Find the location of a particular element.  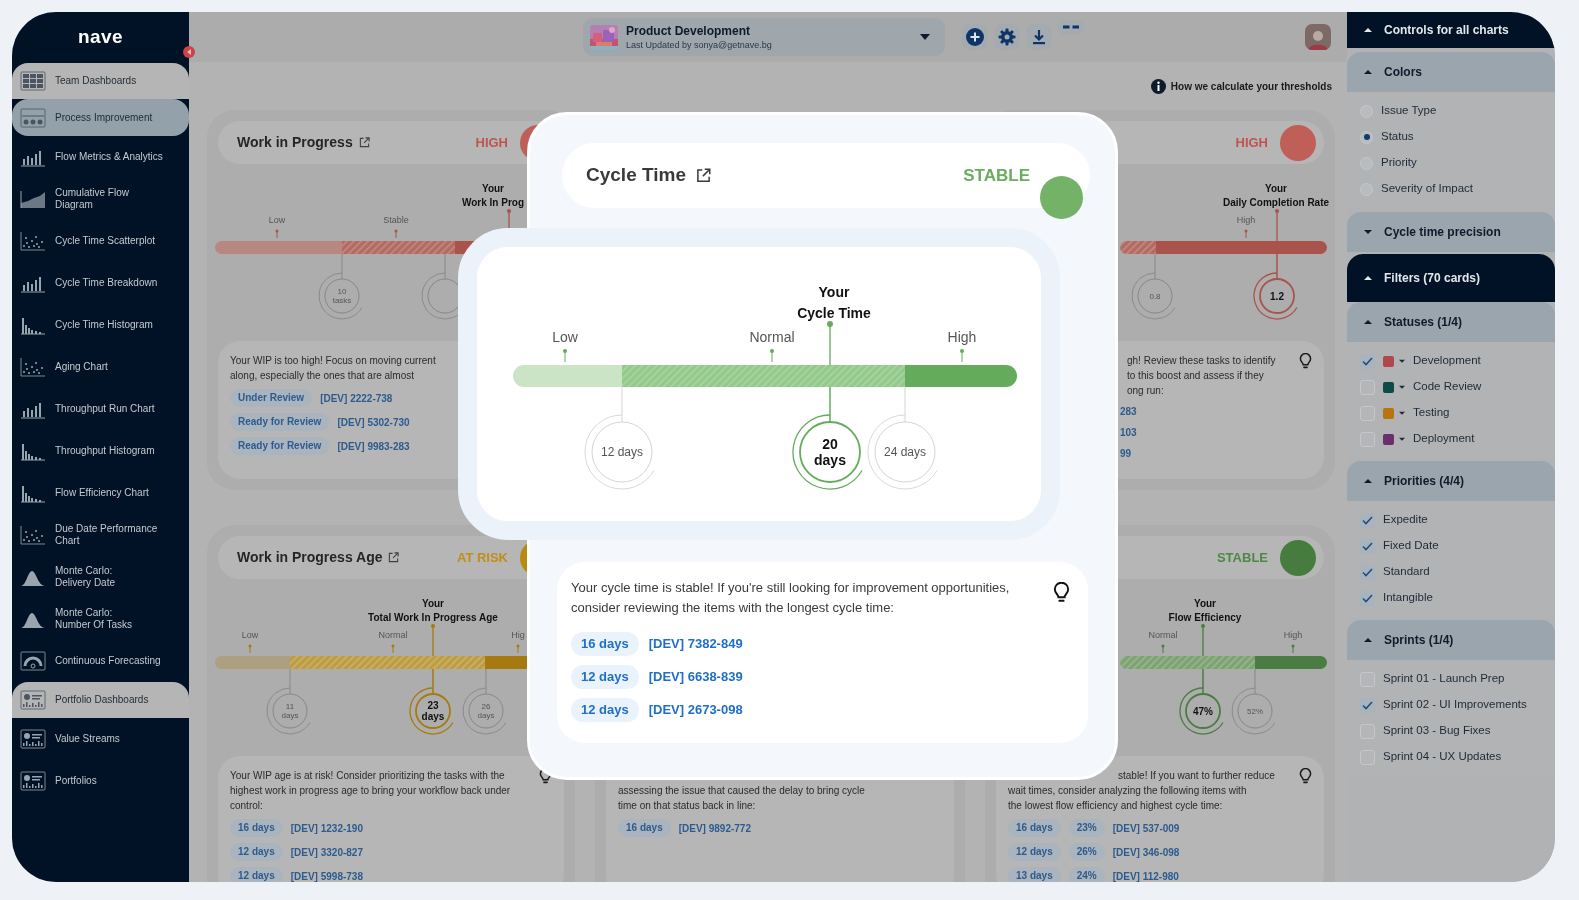

settings-button is located at coordinates (1007, 37).